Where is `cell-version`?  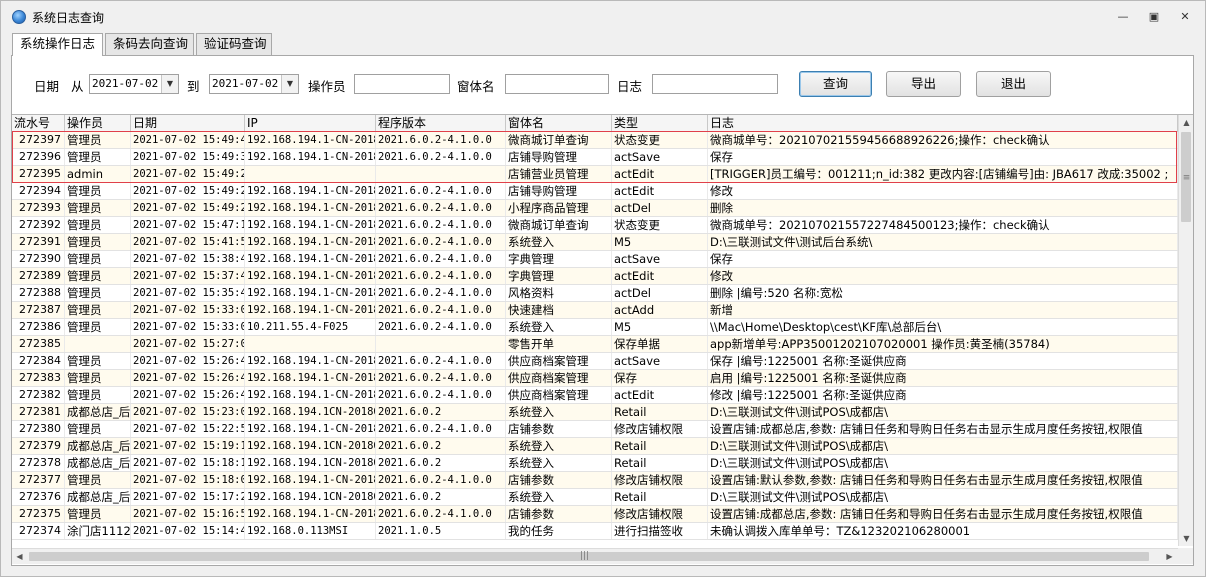 cell-version is located at coordinates (441, 344).